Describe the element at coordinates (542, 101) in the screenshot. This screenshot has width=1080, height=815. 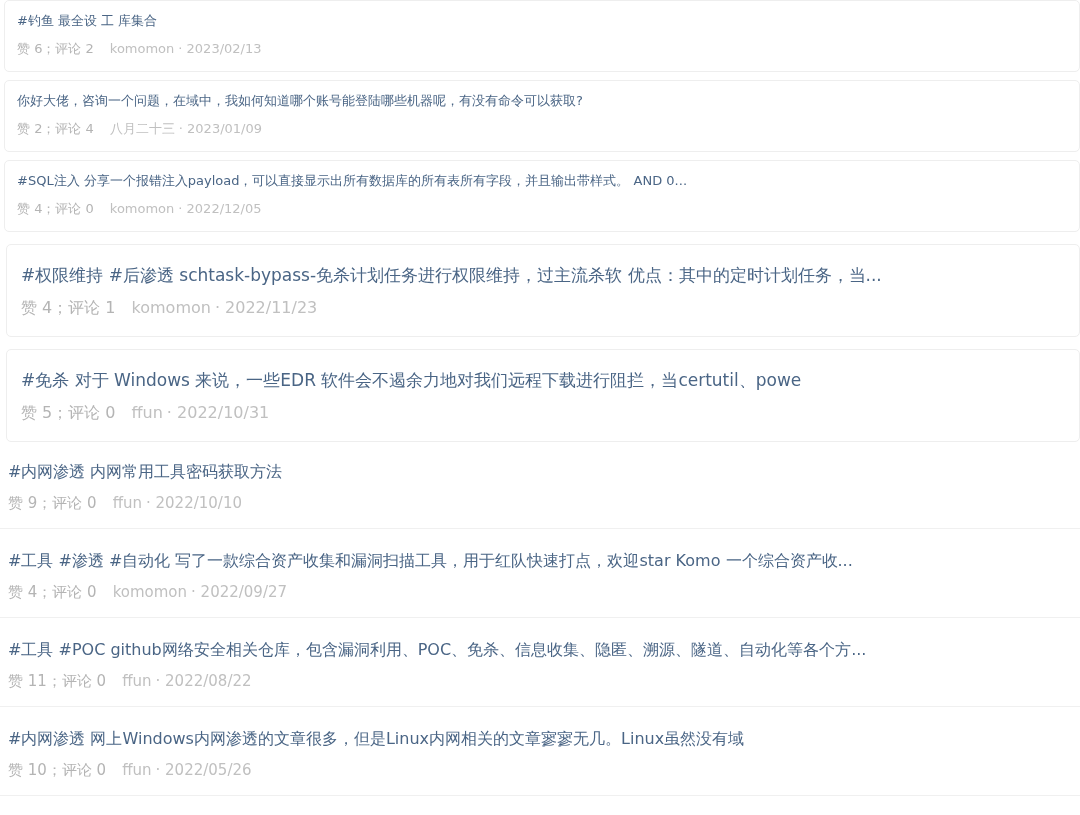
I see `post-title: 你好大佬，咨询一个问题，在域中，我如何知道哪个账号能登陆哪些机器呢，有没有命令可以获取?` at that location.